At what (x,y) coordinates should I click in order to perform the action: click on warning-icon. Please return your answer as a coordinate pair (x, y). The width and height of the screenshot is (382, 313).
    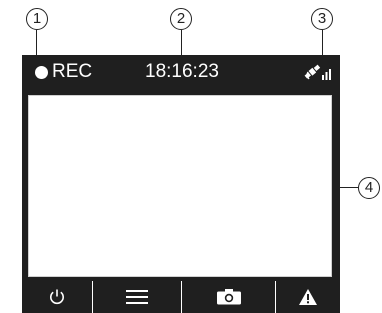
    Looking at the image, I should click on (308, 297).